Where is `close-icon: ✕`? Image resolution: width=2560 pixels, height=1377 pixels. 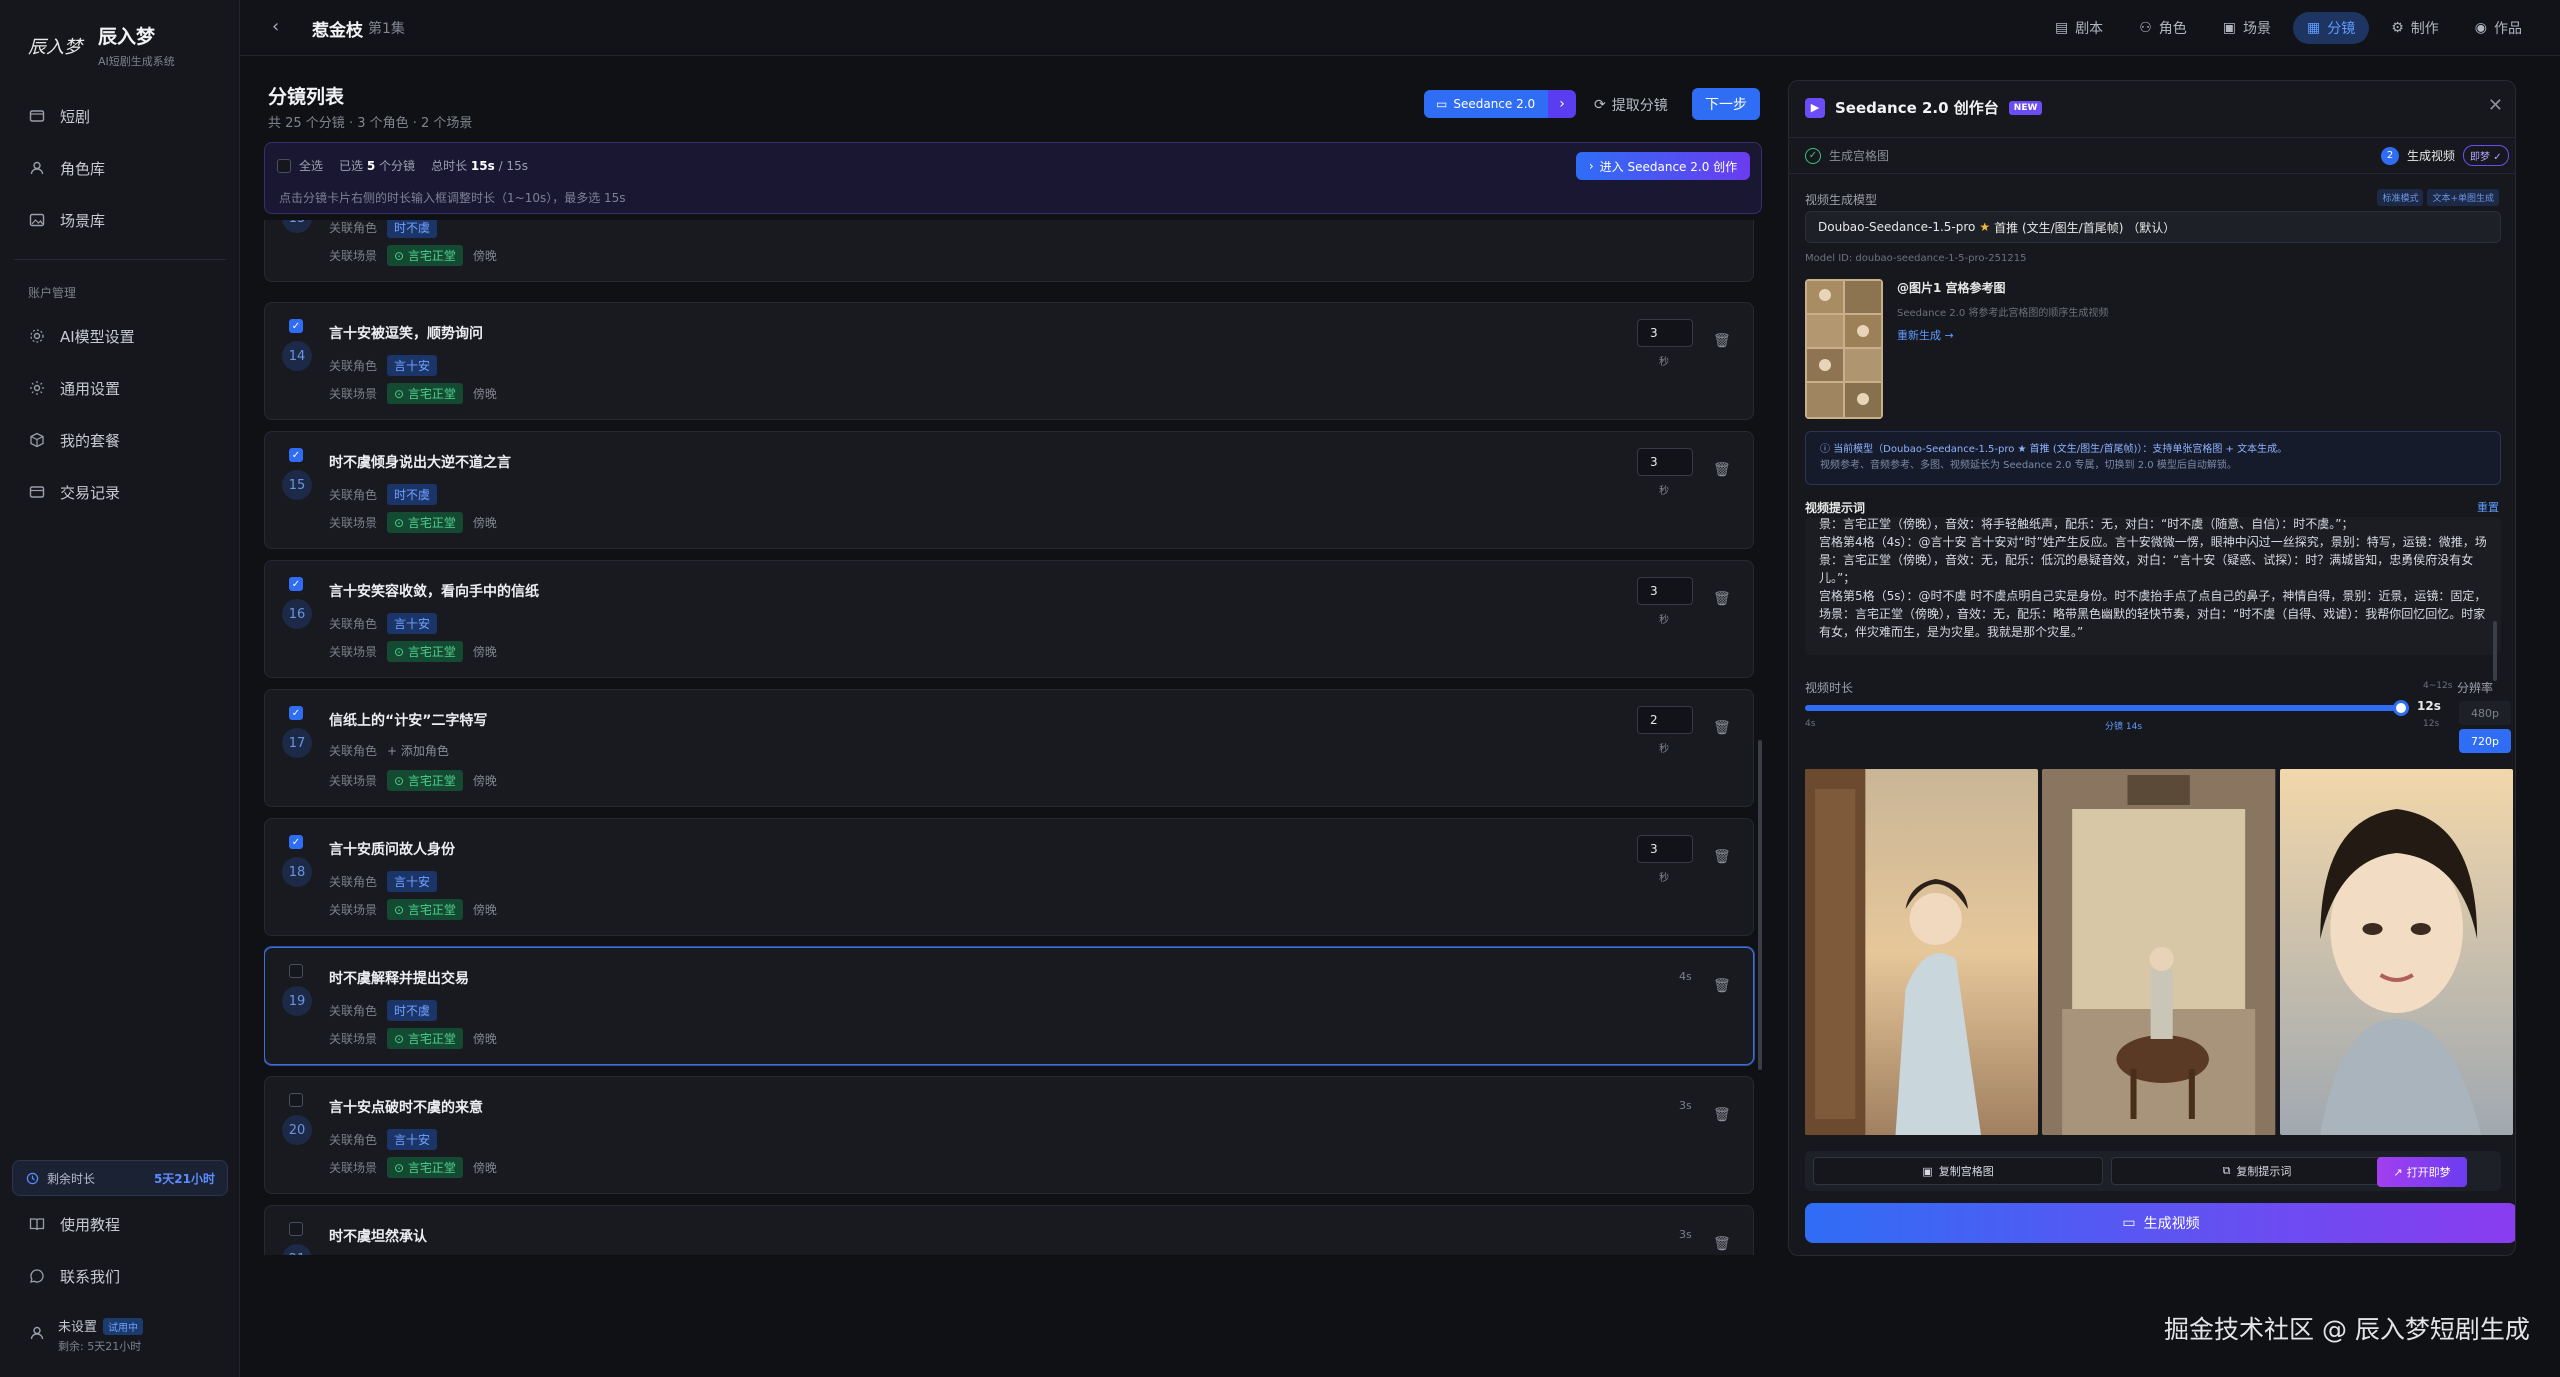
close-icon: ✕ is located at coordinates (2495, 105).